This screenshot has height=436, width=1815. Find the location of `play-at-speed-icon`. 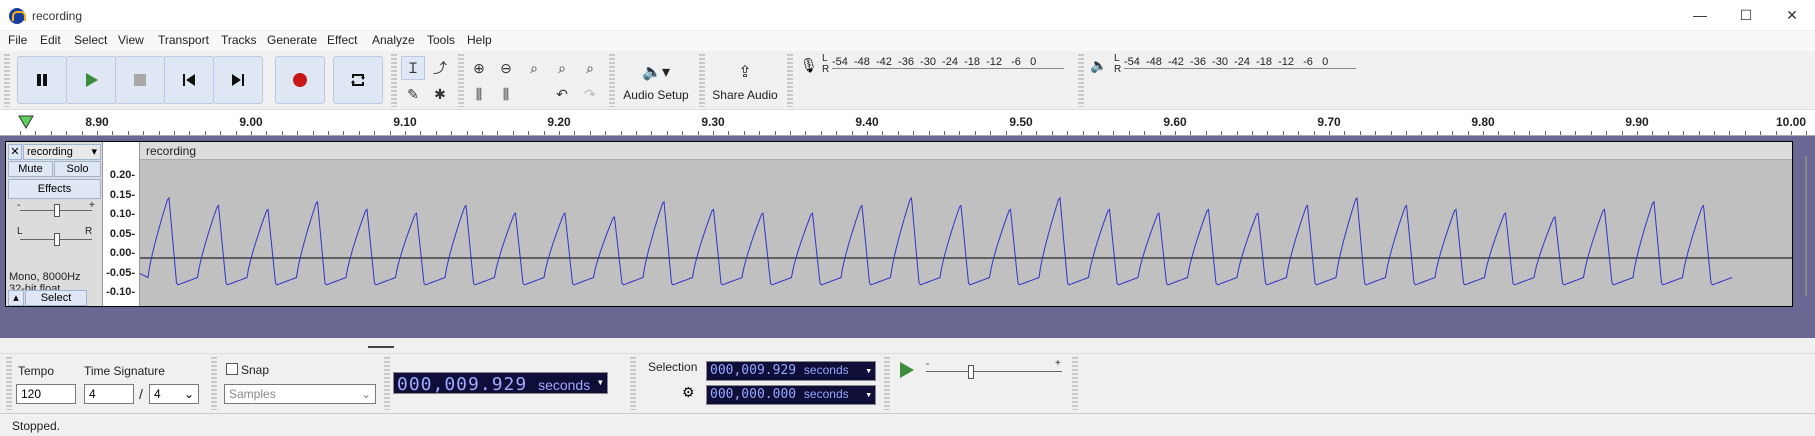

play-at-speed-icon is located at coordinates (906, 370).